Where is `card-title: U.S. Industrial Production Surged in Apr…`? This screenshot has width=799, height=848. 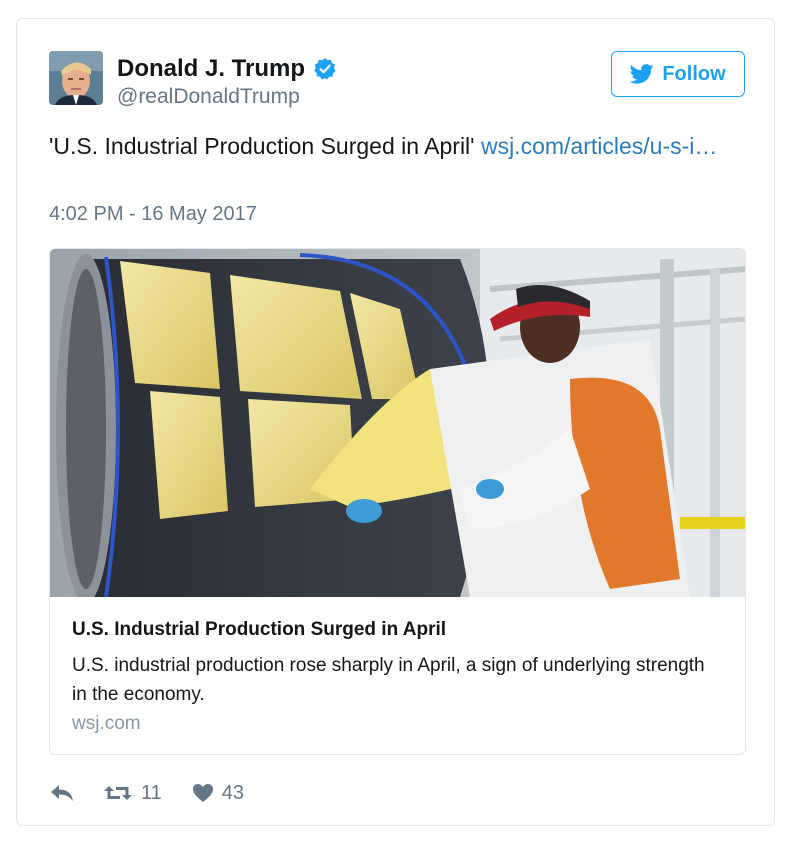 card-title: U.S. Industrial Production Surged in Apr… is located at coordinates (259, 629).